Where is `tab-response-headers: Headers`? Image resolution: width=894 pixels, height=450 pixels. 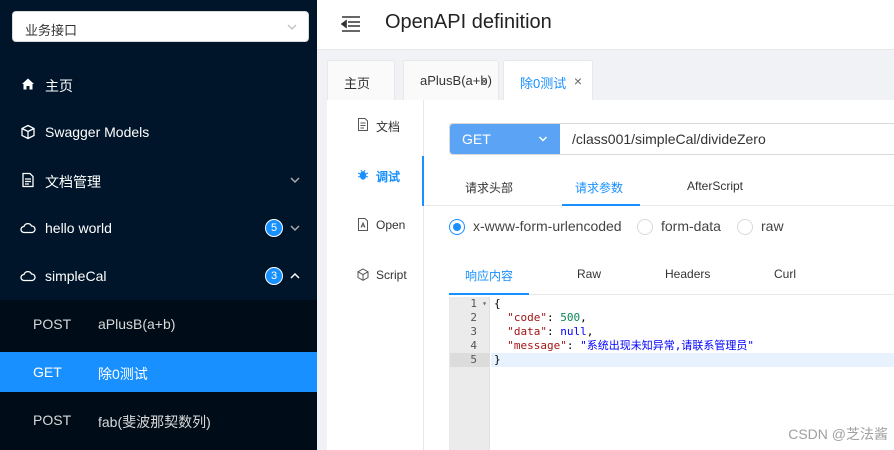 tab-response-headers: Headers is located at coordinates (687, 274).